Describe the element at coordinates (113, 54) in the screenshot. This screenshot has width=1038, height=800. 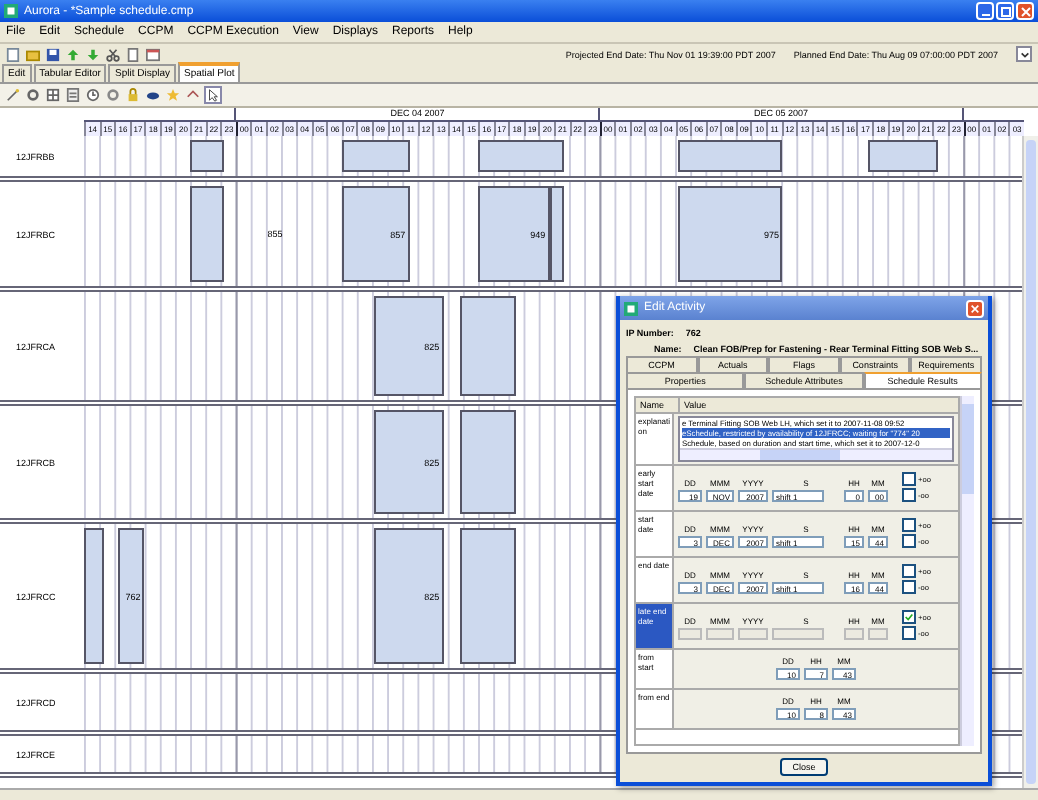
I see `scissors-icon` at that location.